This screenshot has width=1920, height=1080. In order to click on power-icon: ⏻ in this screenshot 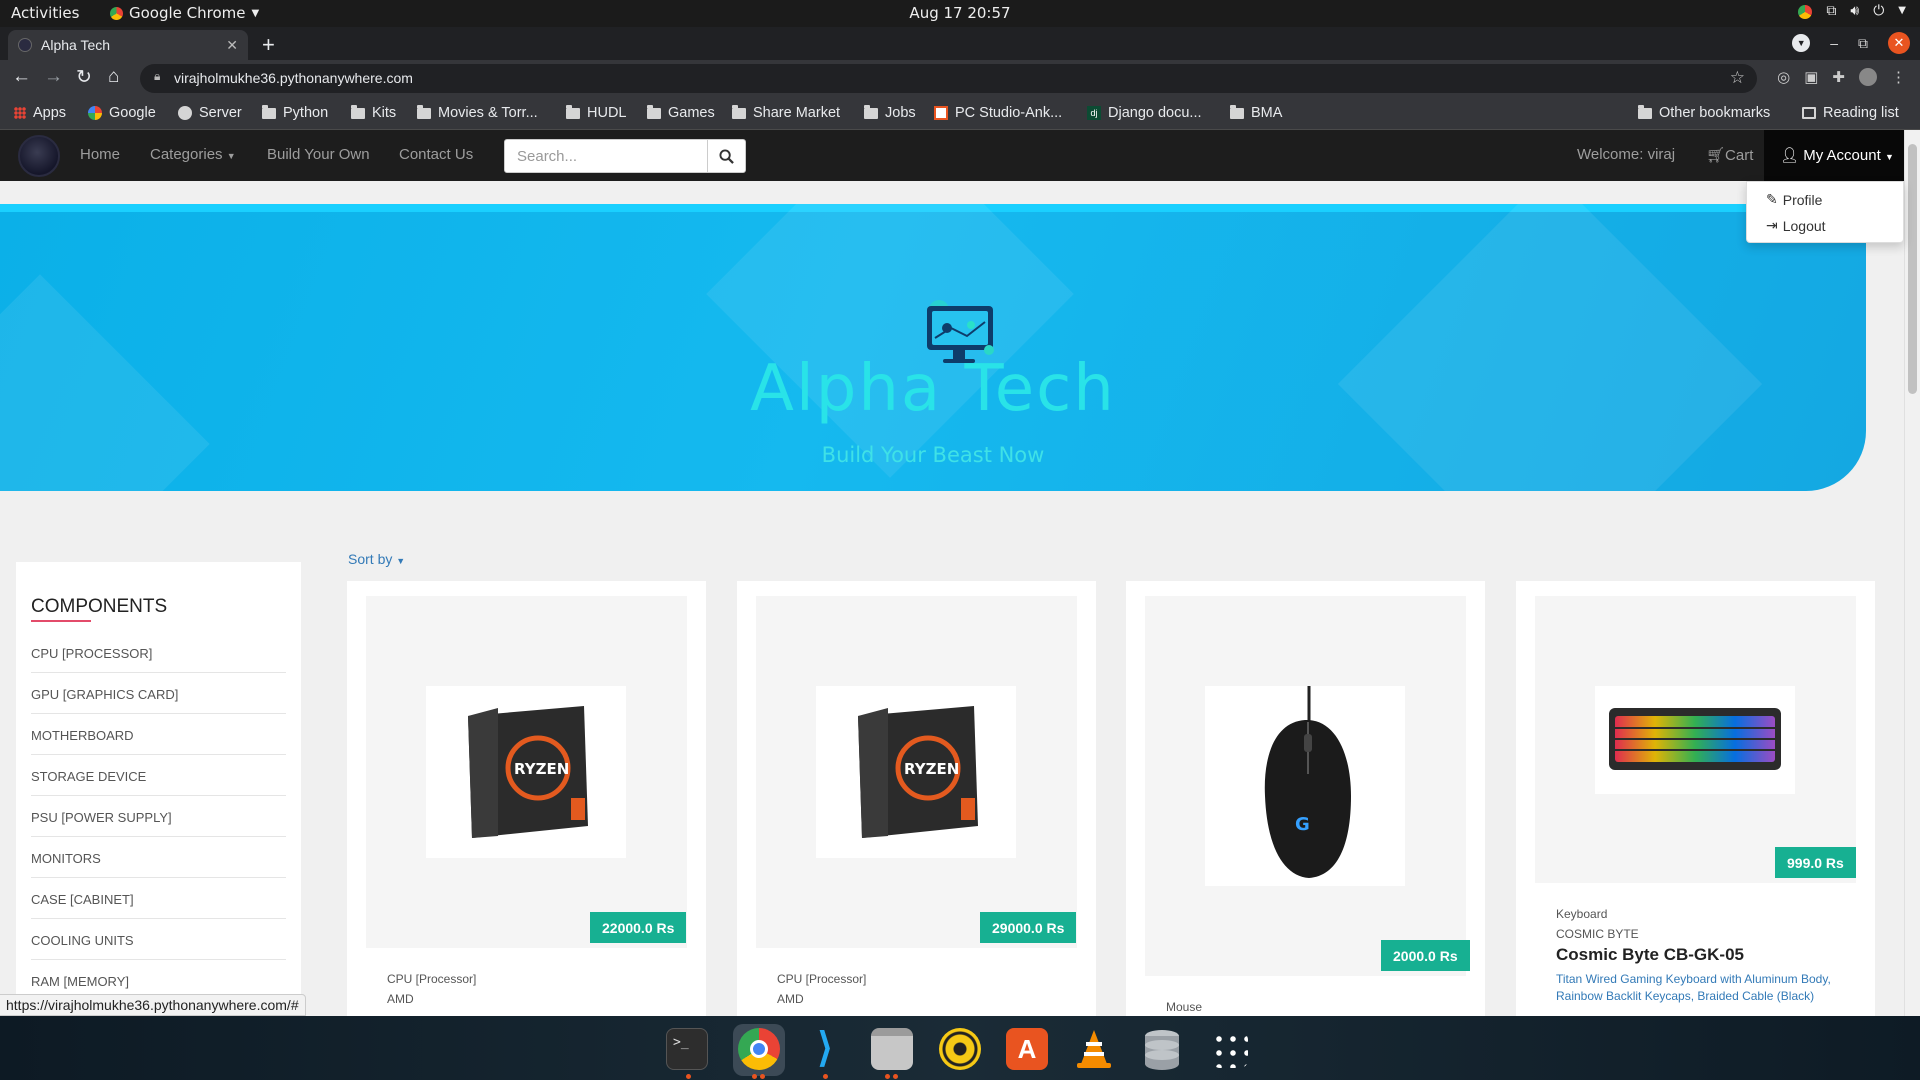, I will do `click(1878, 11)`.